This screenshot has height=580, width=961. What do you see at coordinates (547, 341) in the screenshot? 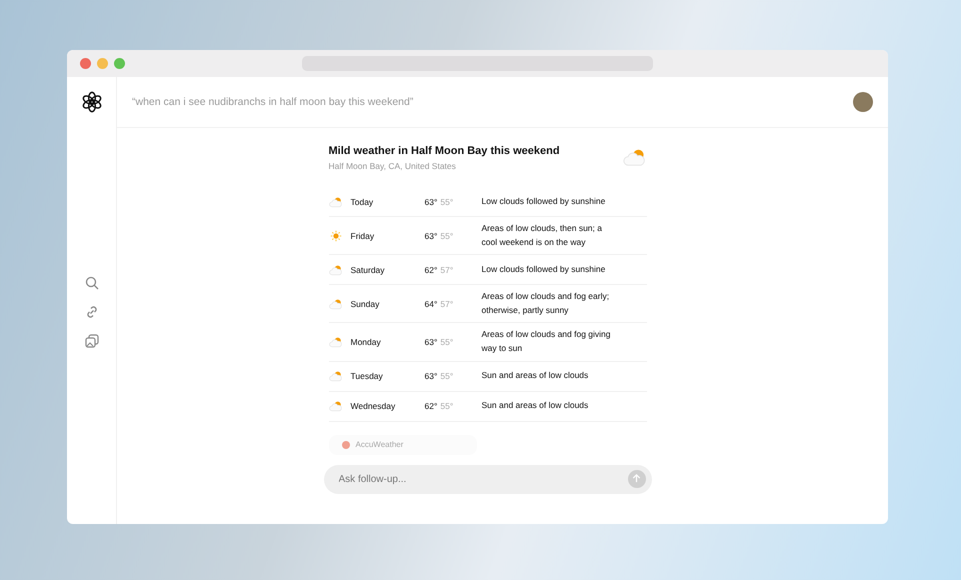
I see `forecast-summary: Areas of low clouds and fog giving way to sun` at bounding box center [547, 341].